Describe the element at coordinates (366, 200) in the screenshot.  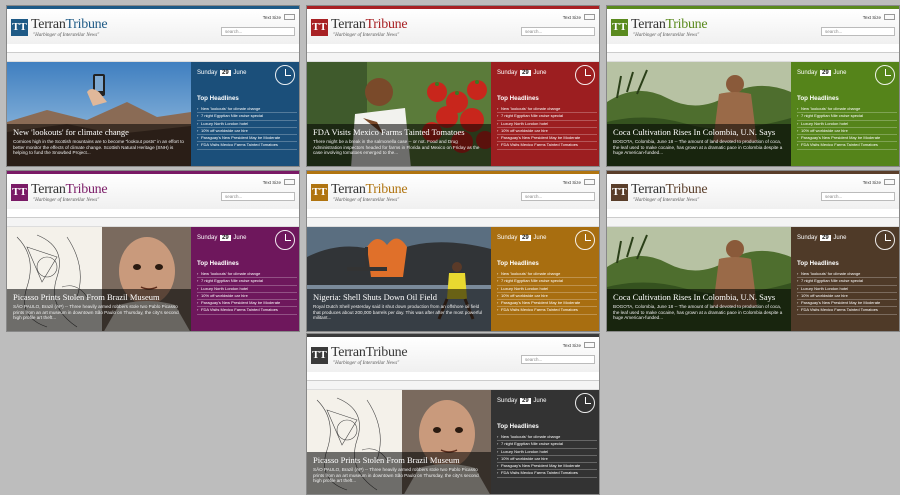
I see `site-tagline: "Harbinger of Interstellar News"` at that location.